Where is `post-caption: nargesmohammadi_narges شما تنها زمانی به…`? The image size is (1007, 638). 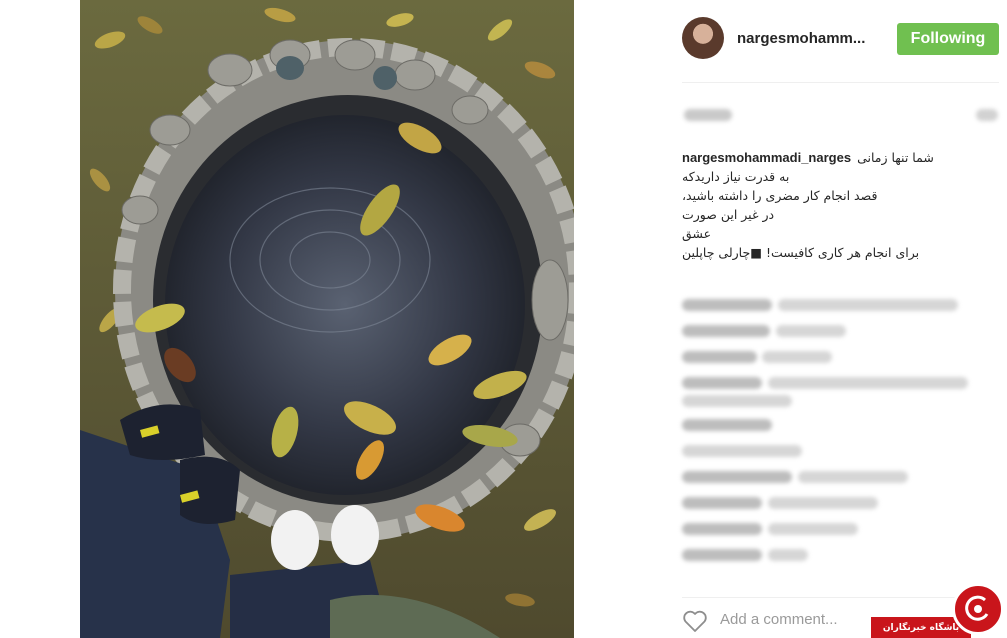
post-caption: nargesmohammadi_narges شما تنها زمانی به… is located at coordinates (841, 205).